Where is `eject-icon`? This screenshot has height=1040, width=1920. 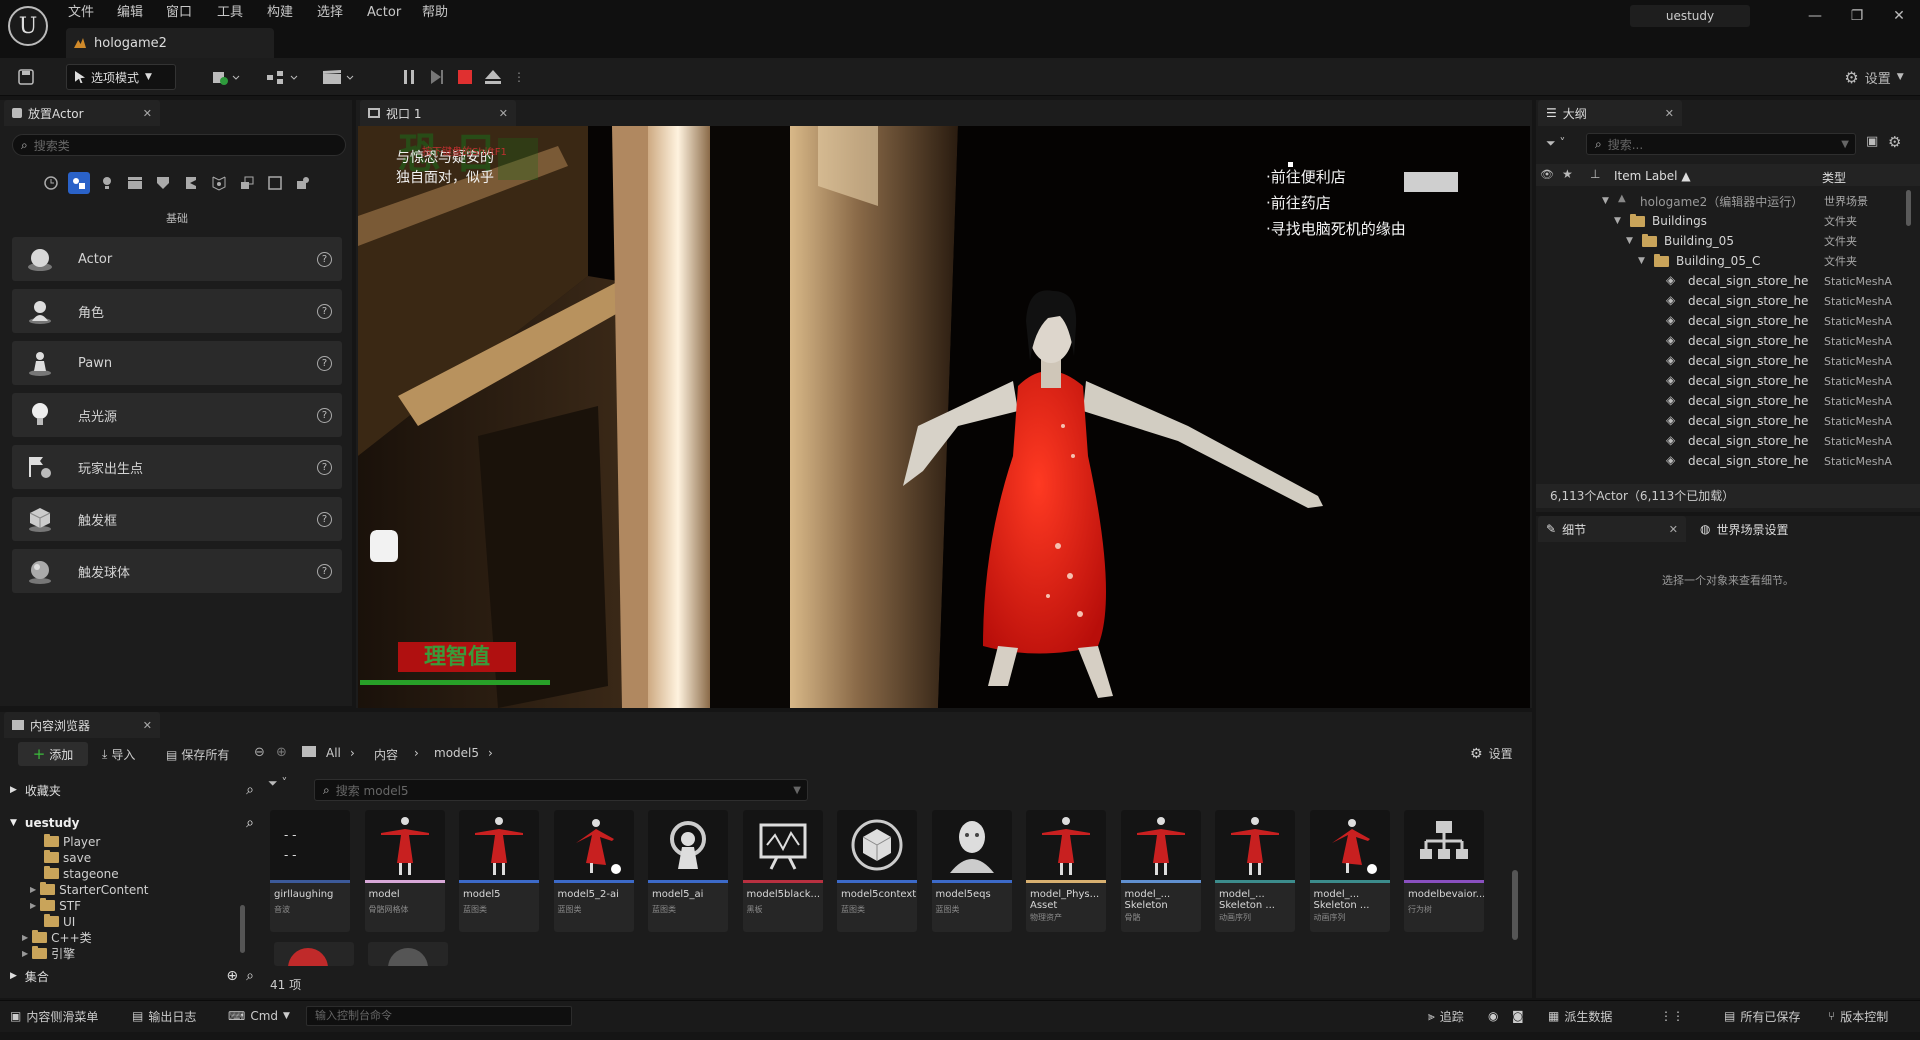 eject-icon is located at coordinates (493, 77).